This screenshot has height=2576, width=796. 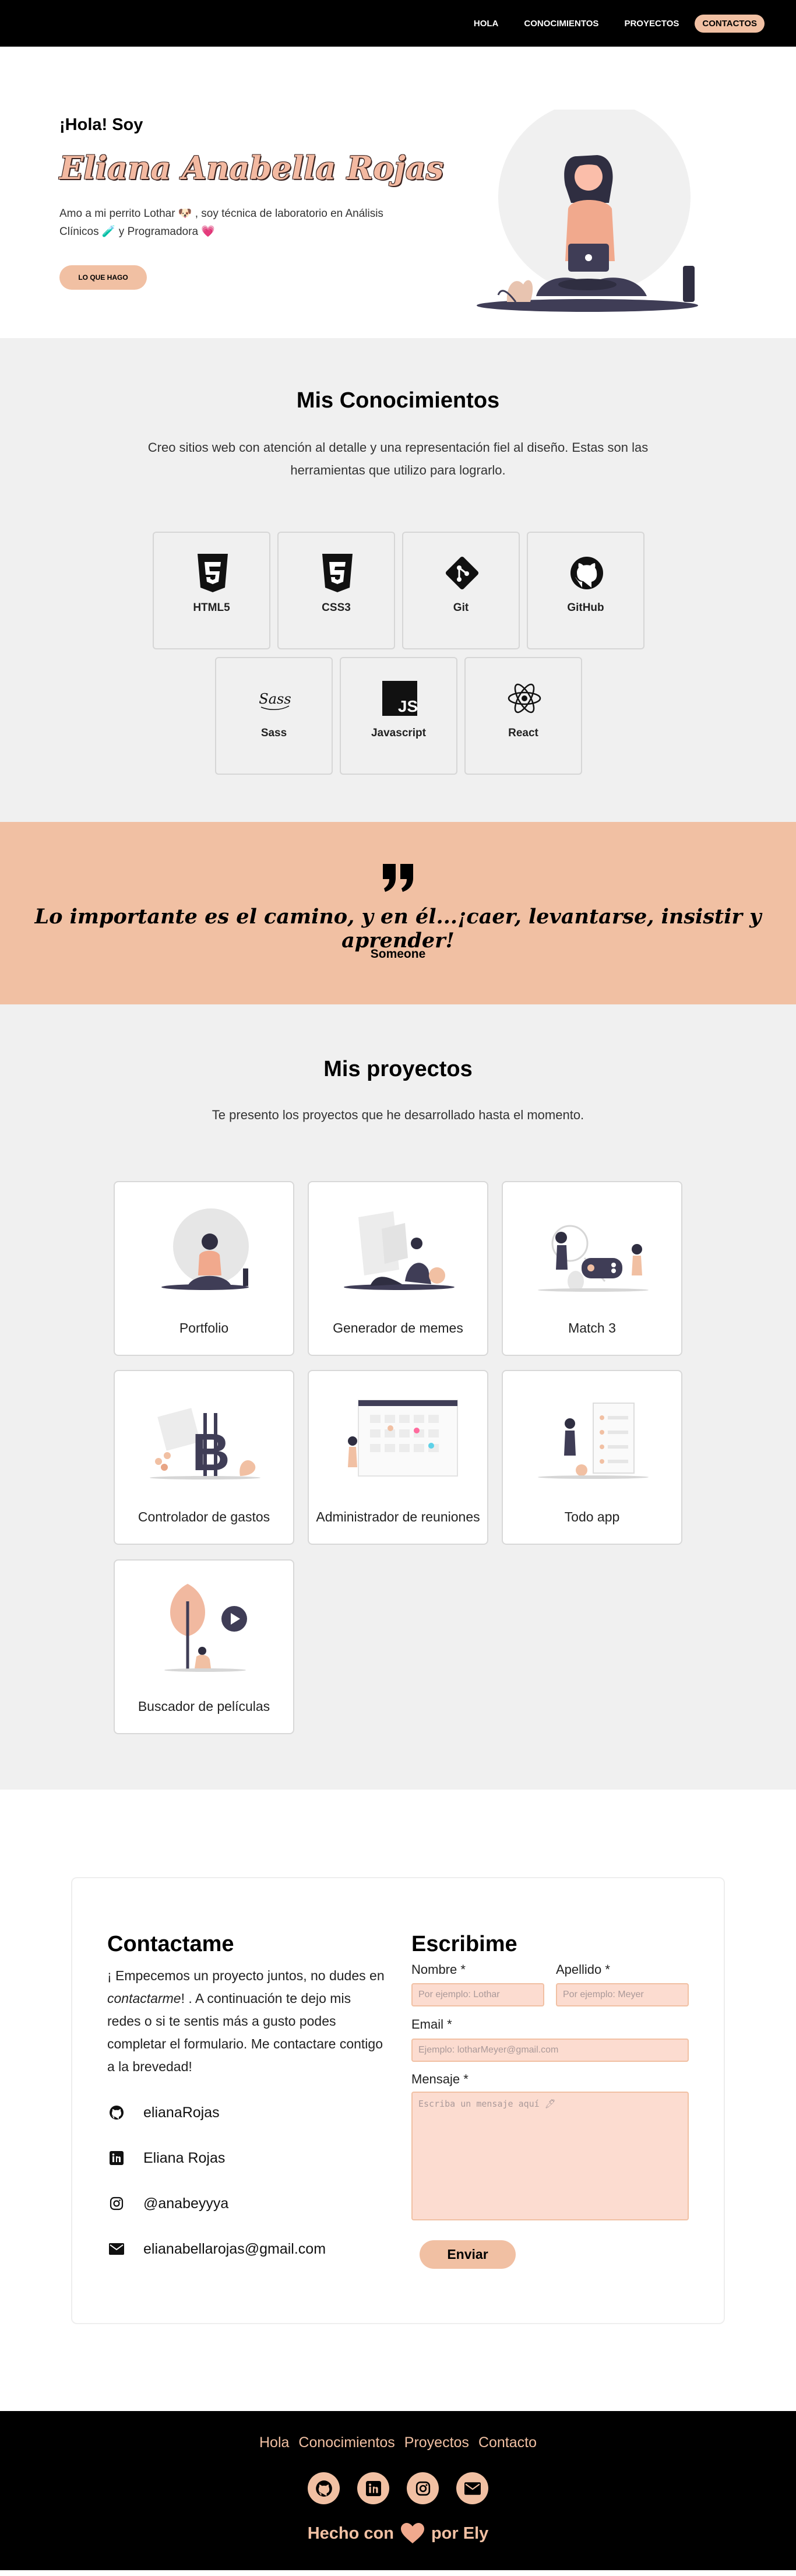 I want to click on social-label: Eliana Rojas, so click(x=184, y=2157).